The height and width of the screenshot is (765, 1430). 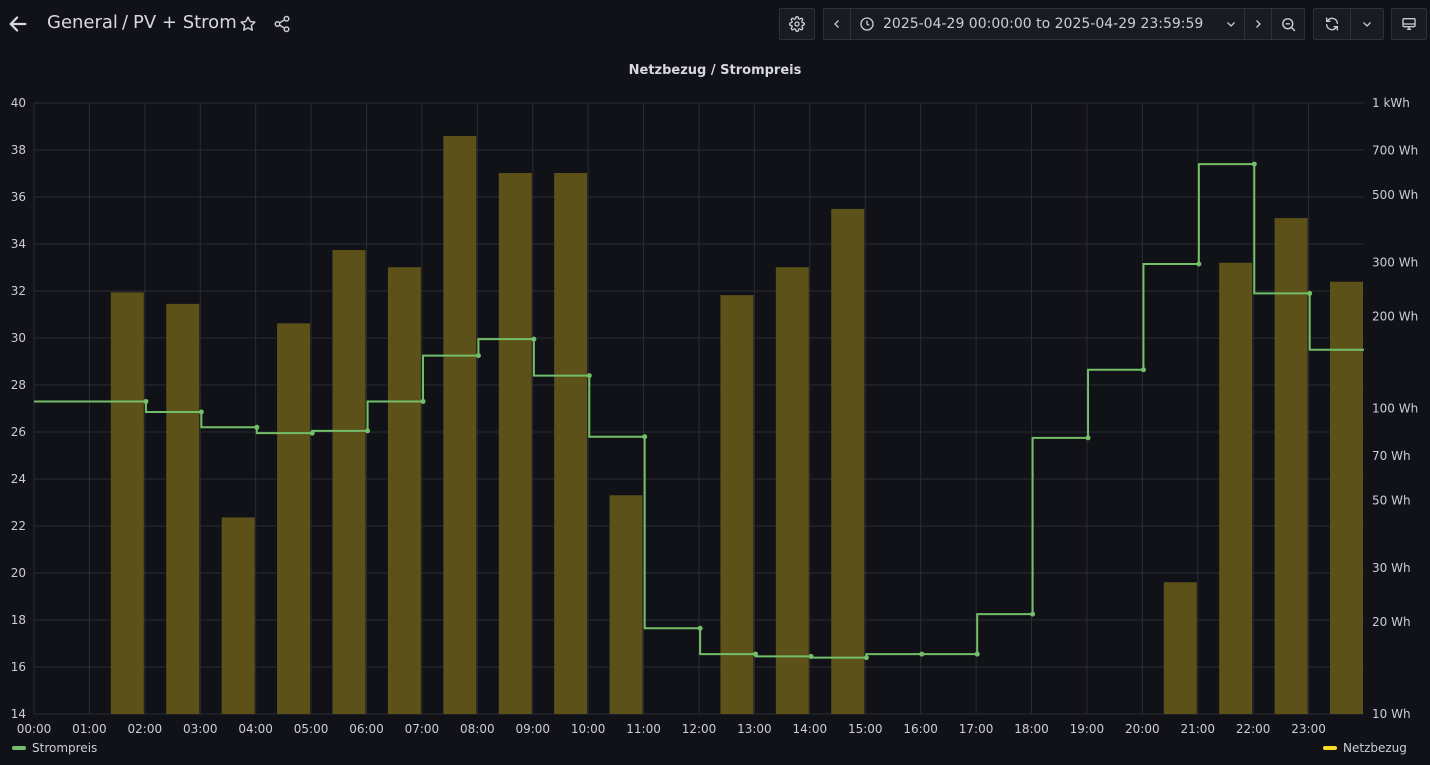 What do you see at coordinates (1391, 622) in the screenshot?
I see `y-right-tick-label: 20 Wh` at bounding box center [1391, 622].